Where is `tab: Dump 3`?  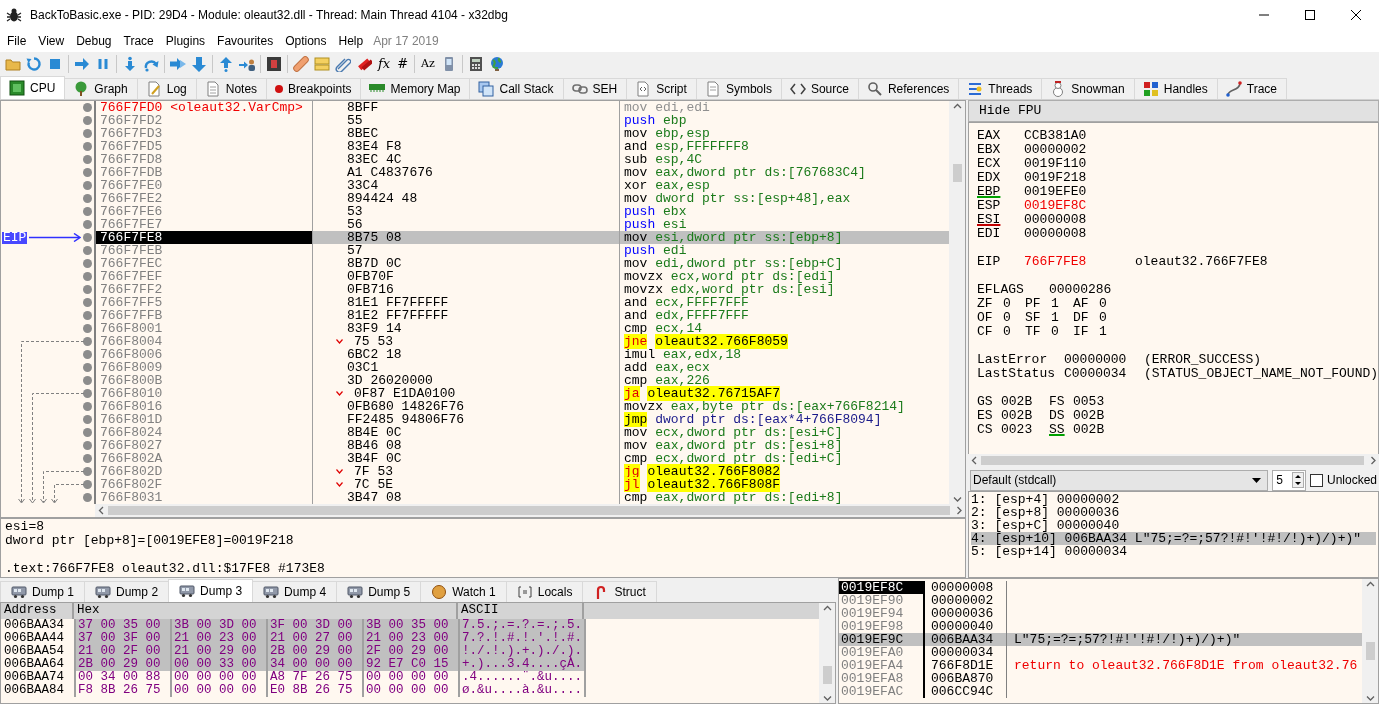
tab: Dump 3 is located at coordinates (211, 590).